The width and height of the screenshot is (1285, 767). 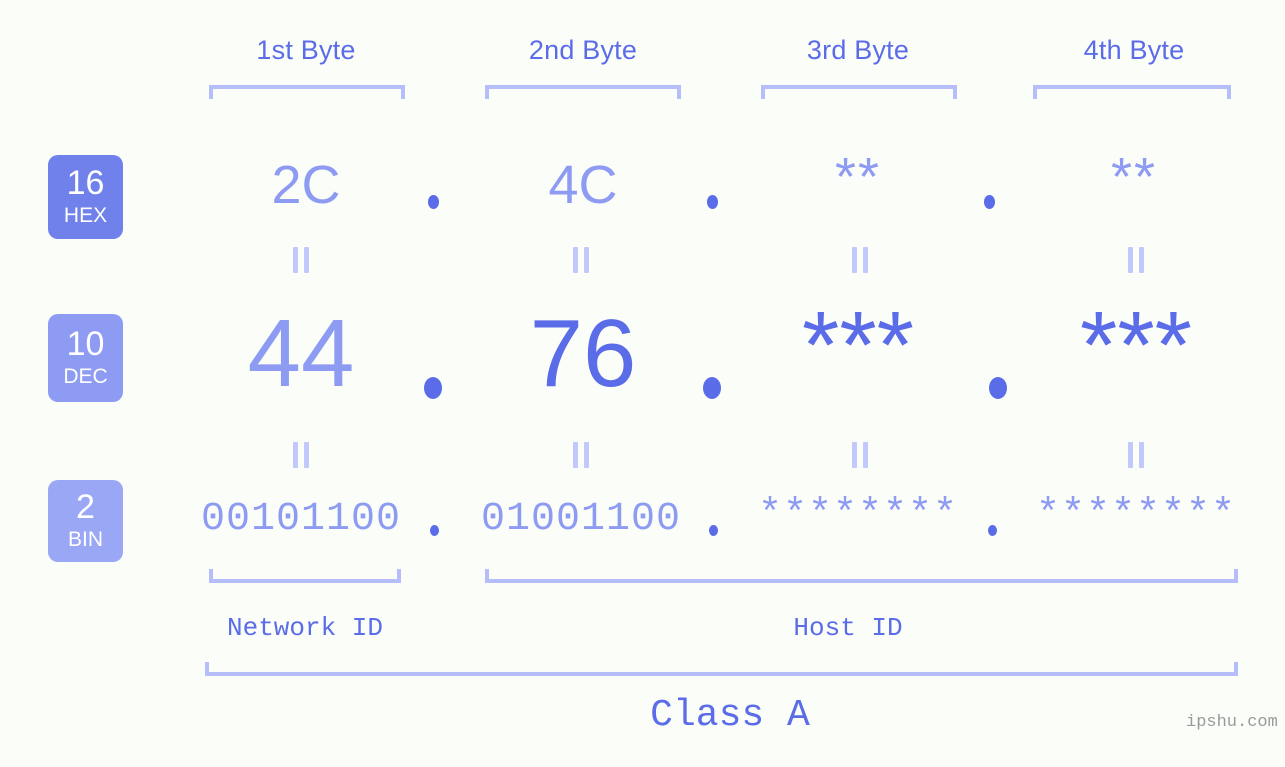 I want to click on byte-header-4: 4th Byte, so click(x=1134, y=50).